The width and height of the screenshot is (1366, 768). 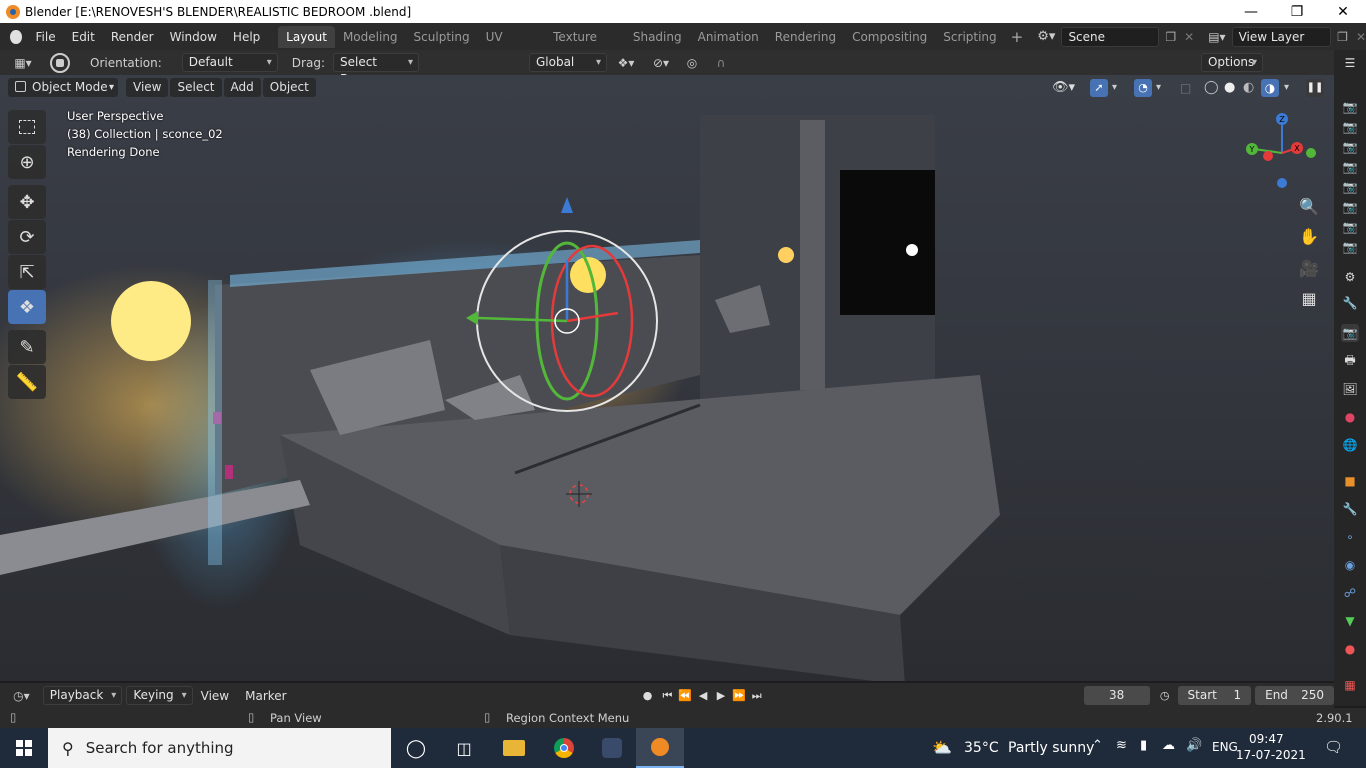 What do you see at coordinates (219, 748) in the screenshot?
I see `taskbar-search-input: ⚲ Search for anything` at bounding box center [219, 748].